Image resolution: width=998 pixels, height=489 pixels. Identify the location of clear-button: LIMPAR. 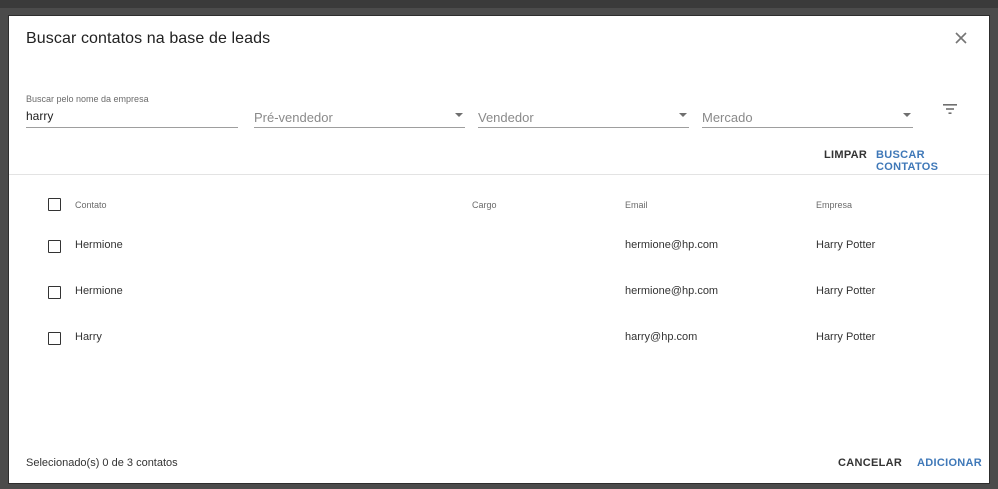
(845, 155).